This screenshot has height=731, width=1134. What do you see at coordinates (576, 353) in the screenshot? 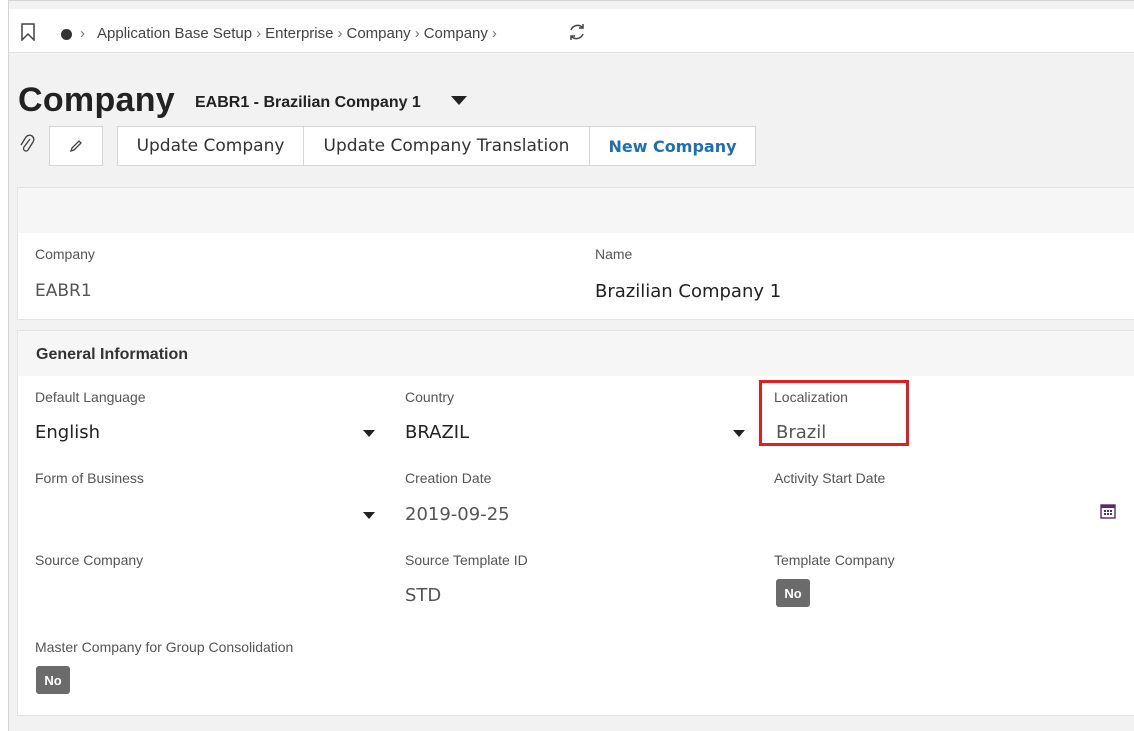
I see `section-header: General Information` at bounding box center [576, 353].